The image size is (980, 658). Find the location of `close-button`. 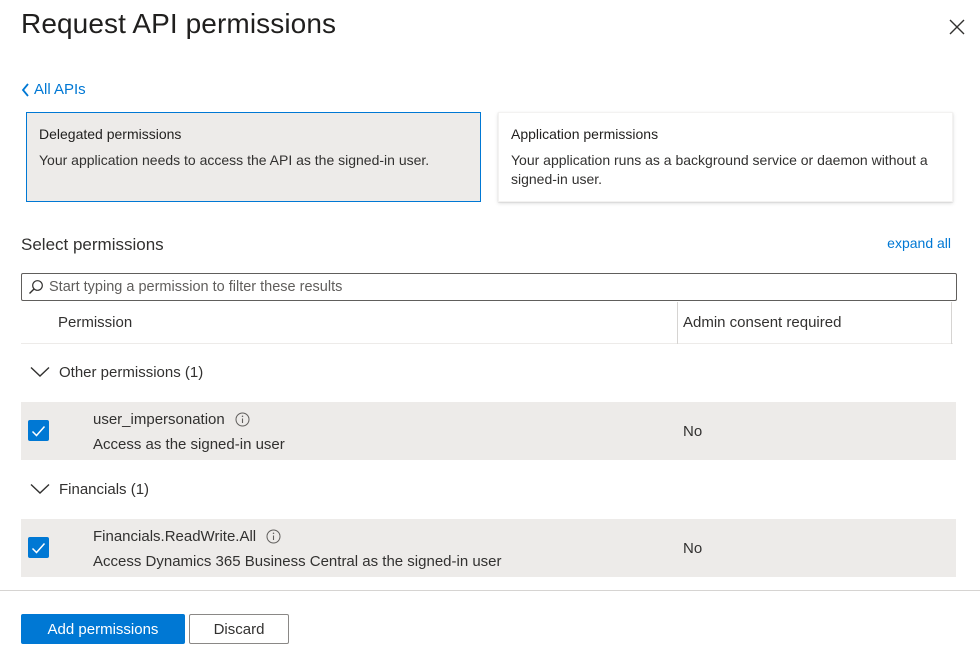

close-button is located at coordinates (957, 27).